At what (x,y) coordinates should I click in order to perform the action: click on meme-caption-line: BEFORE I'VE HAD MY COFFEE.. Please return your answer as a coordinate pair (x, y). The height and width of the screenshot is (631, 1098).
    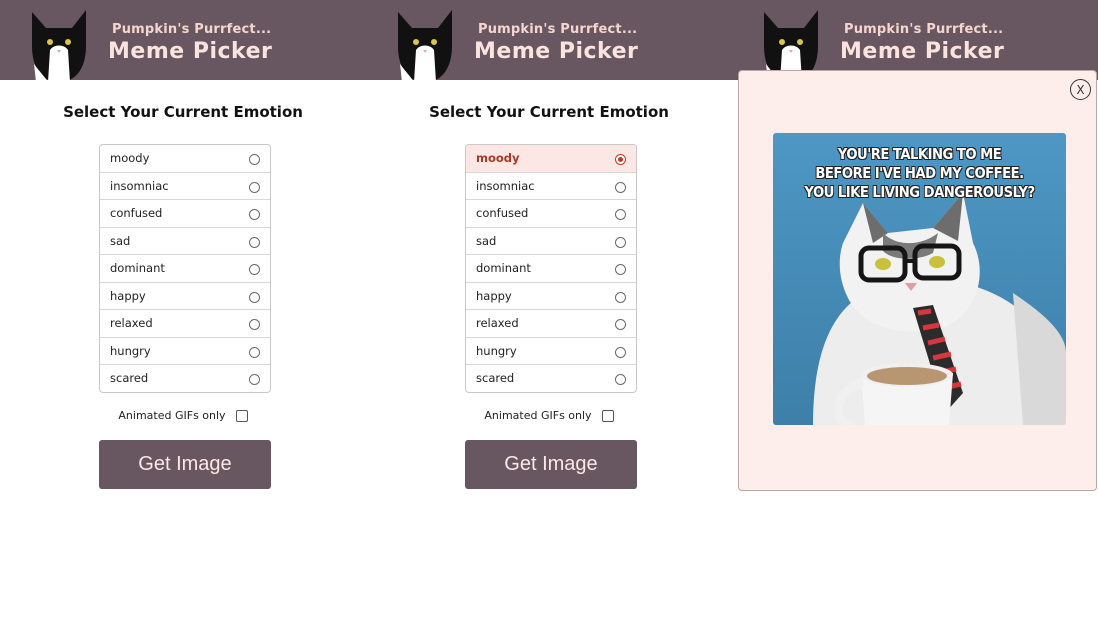
    Looking at the image, I should click on (919, 173).